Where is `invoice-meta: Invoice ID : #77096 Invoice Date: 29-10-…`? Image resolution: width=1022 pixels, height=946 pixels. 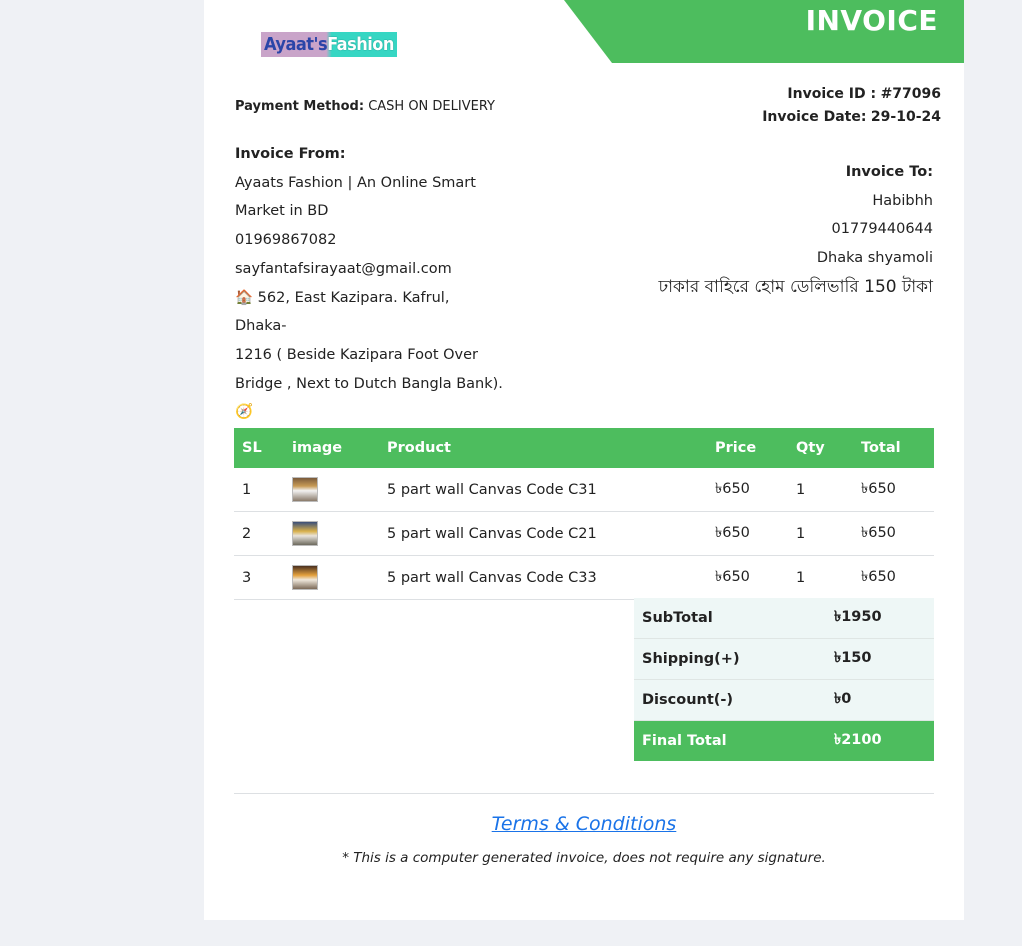
invoice-meta: Invoice ID : #77096 Invoice Date: 29-10-… is located at coordinates (851, 106).